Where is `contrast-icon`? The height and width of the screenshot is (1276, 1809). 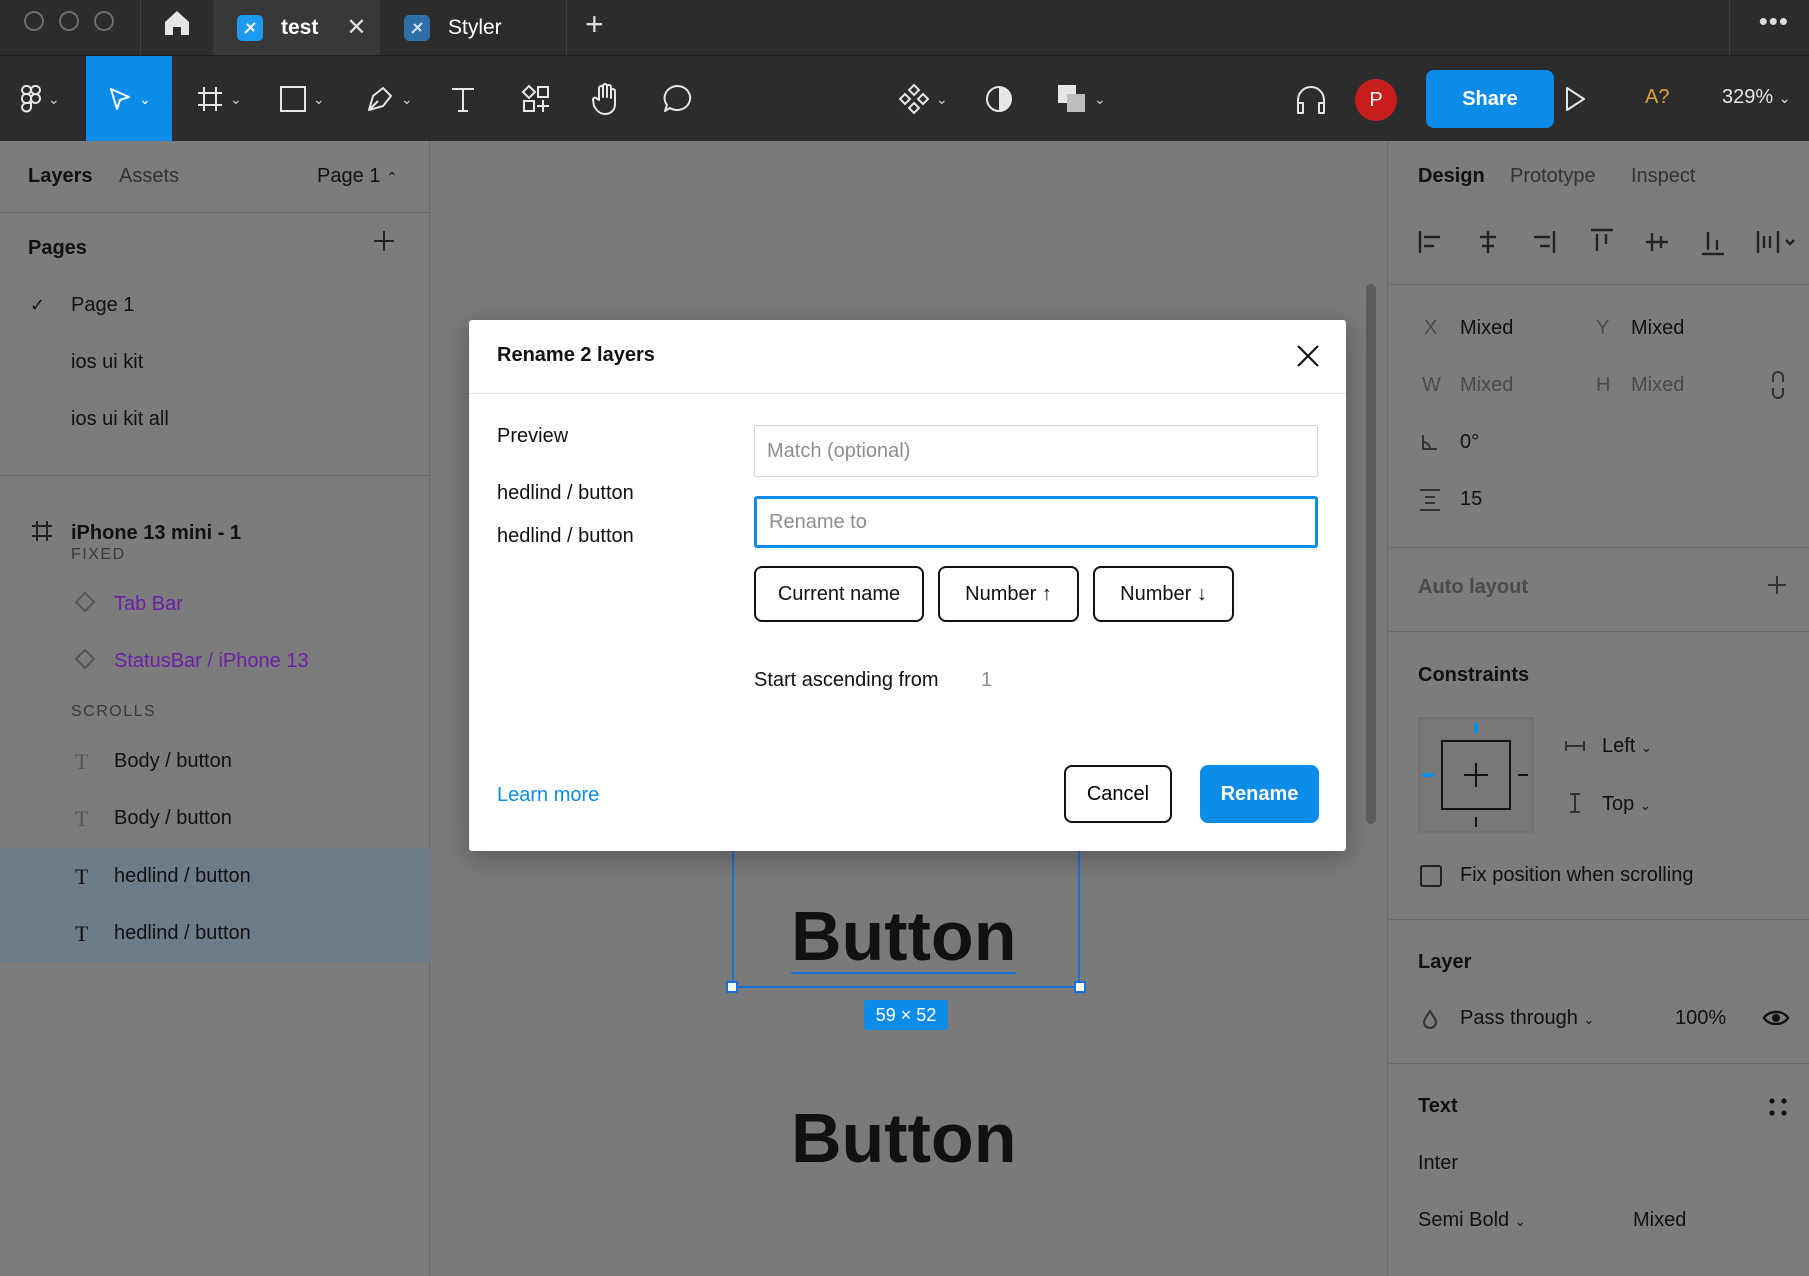 contrast-icon is located at coordinates (999, 99).